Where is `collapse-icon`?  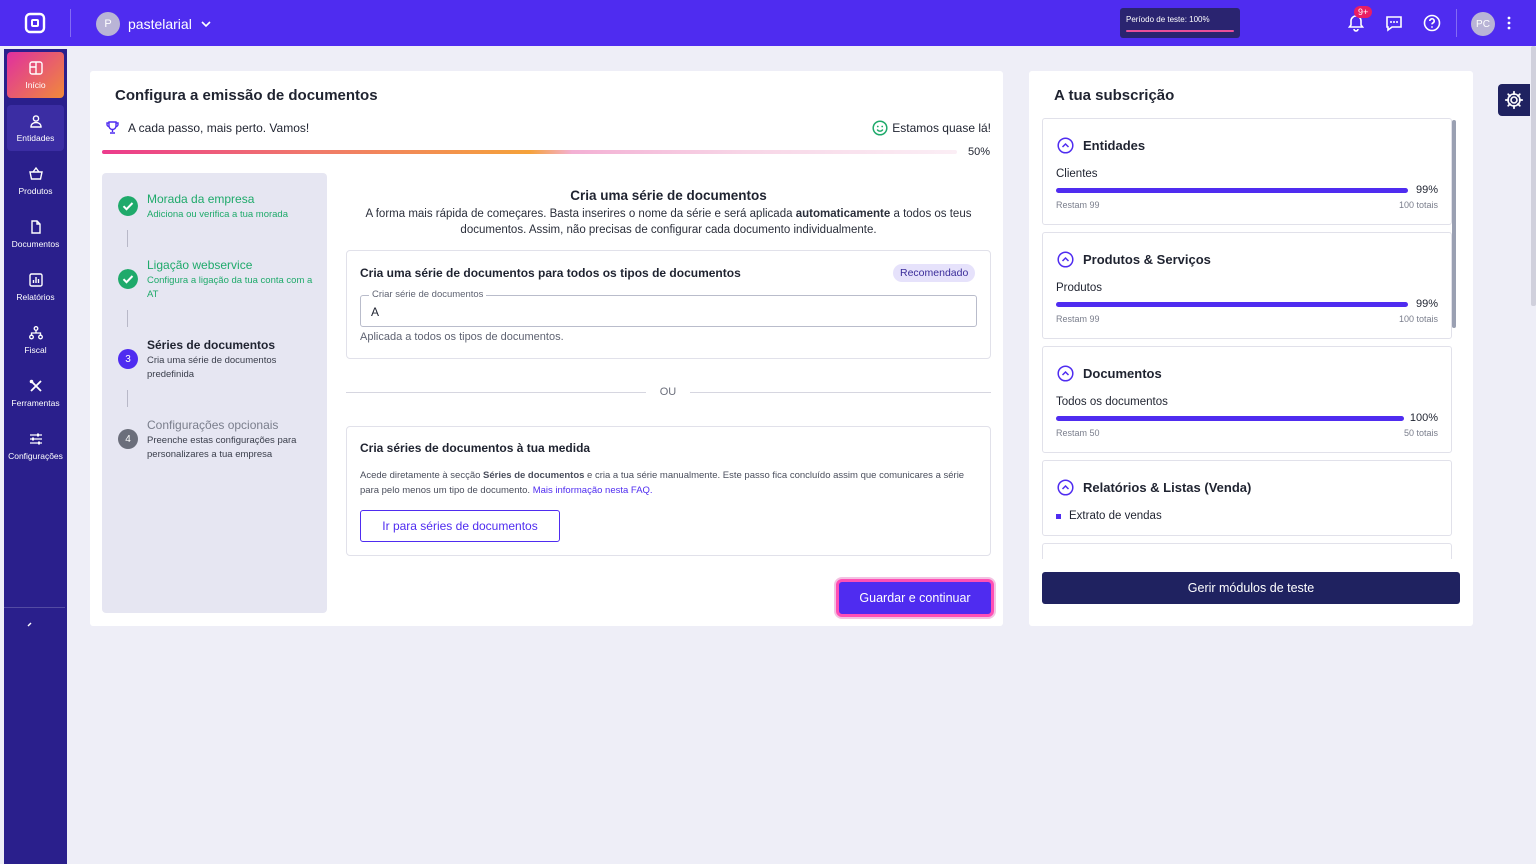 collapse-icon is located at coordinates (30, 625).